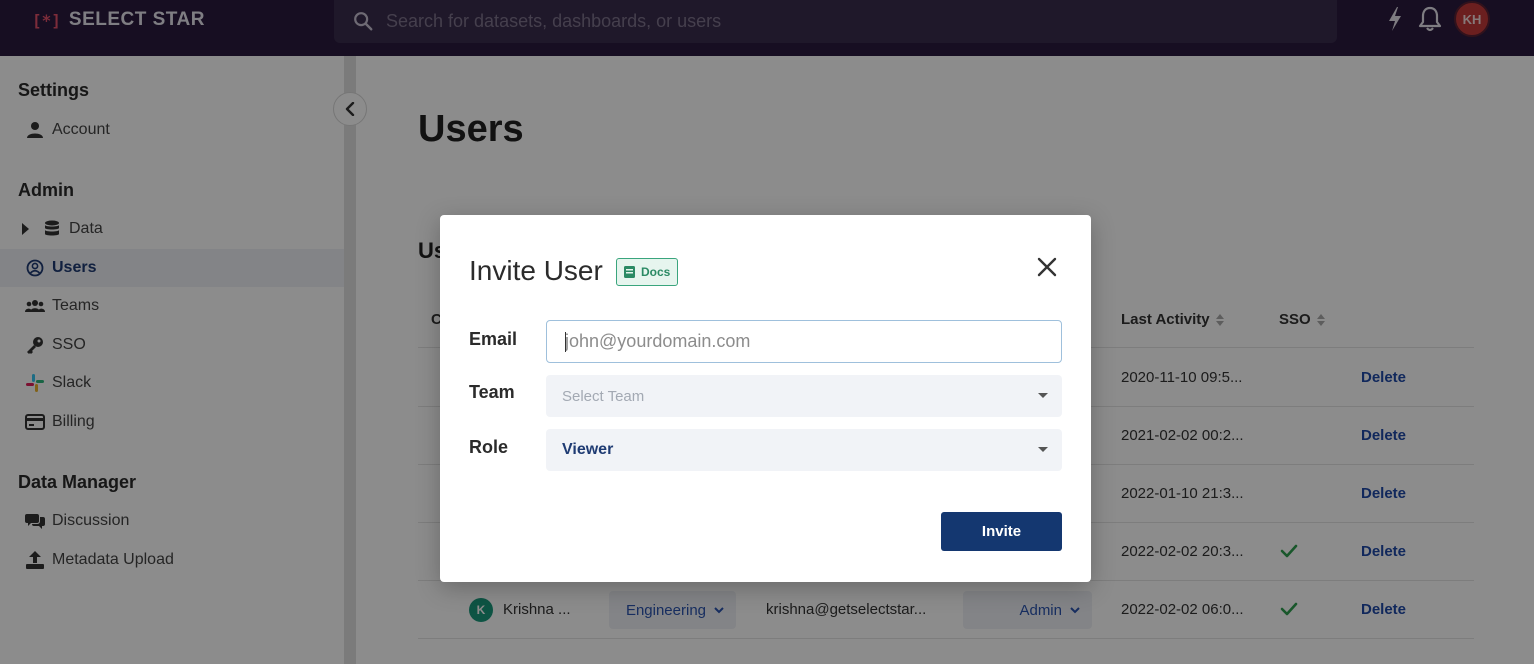 The width and height of the screenshot is (1534, 664). What do you see at coordinates (588, 449) in the screenshot?
I see `role-select-value: Viewer` at bounding box center [588, 449].